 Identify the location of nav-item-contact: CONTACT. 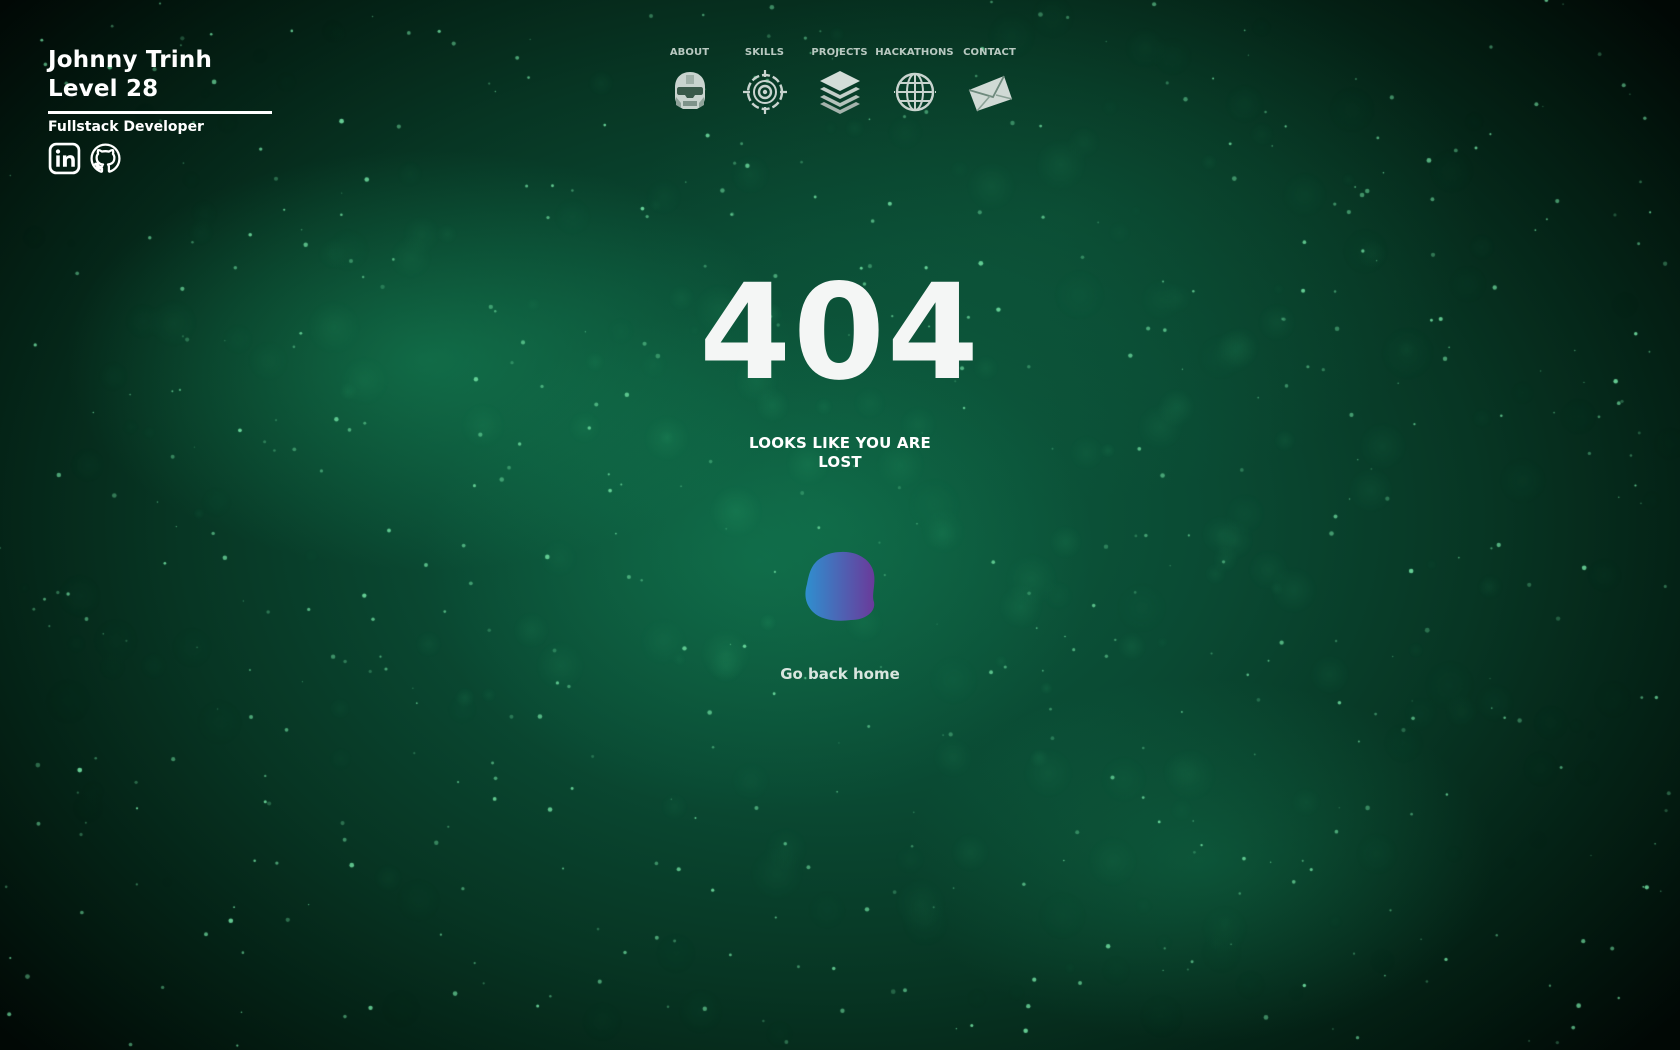
(989, 80).